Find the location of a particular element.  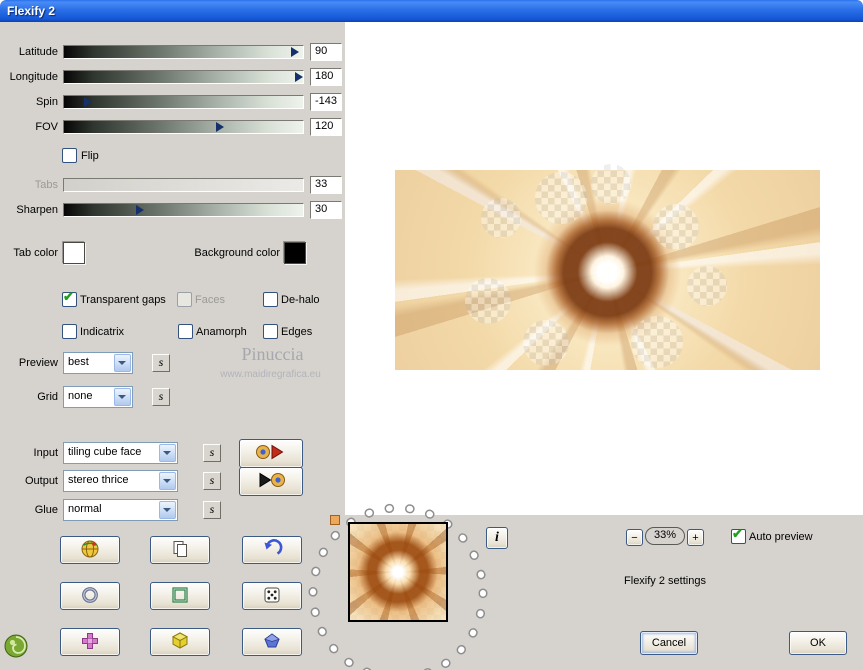

copy-button is located at coordinates (180, 550).